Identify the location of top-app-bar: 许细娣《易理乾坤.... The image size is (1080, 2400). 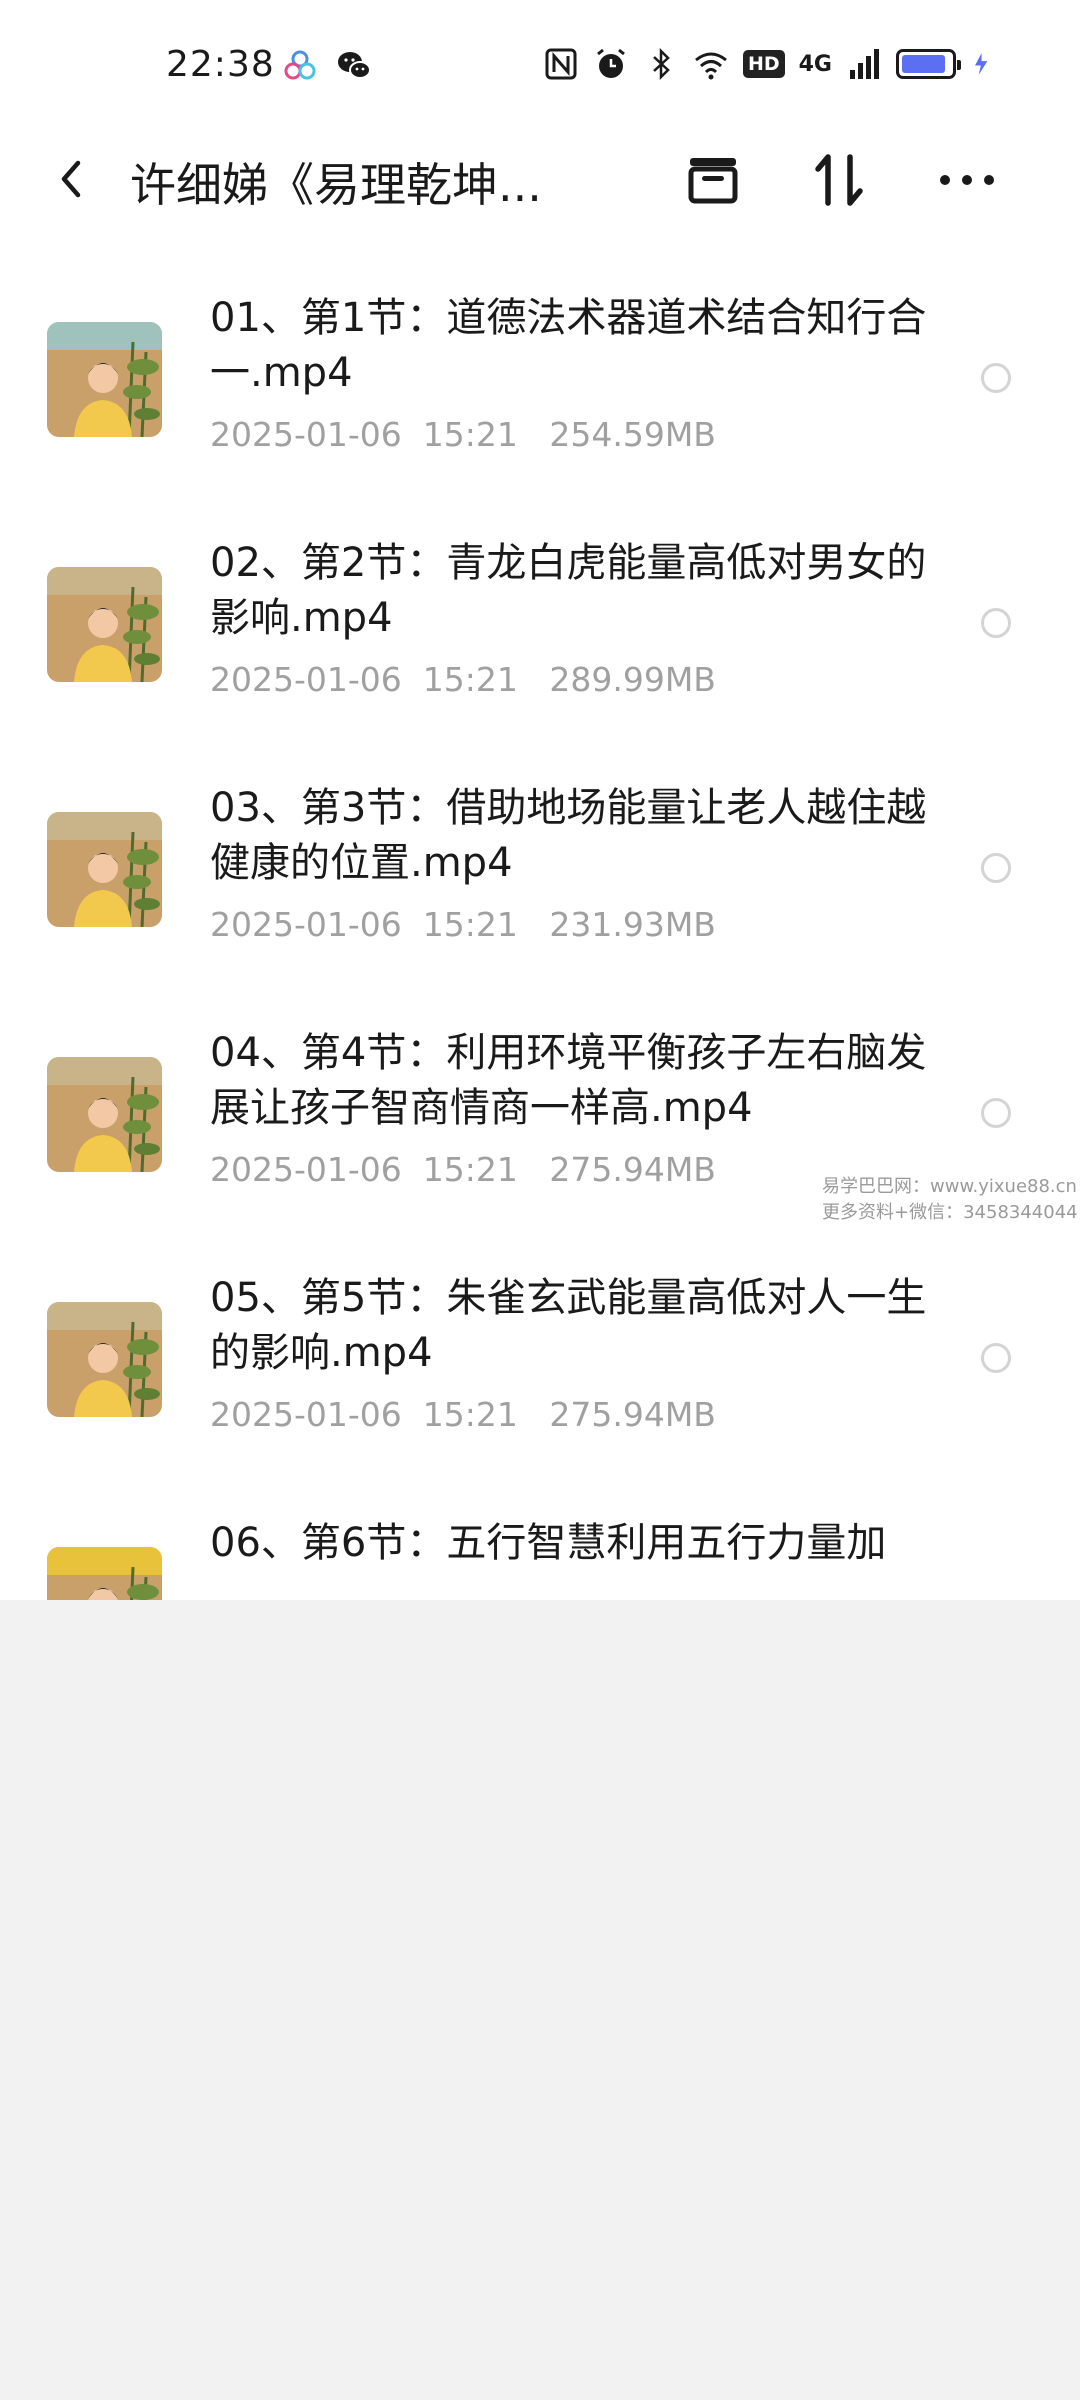
(540, 180).